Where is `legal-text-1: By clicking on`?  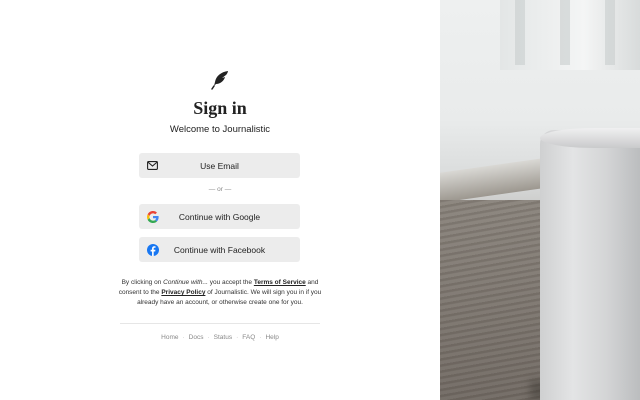
legal-text-1: By clicking on is located at coordinates (142, 282).